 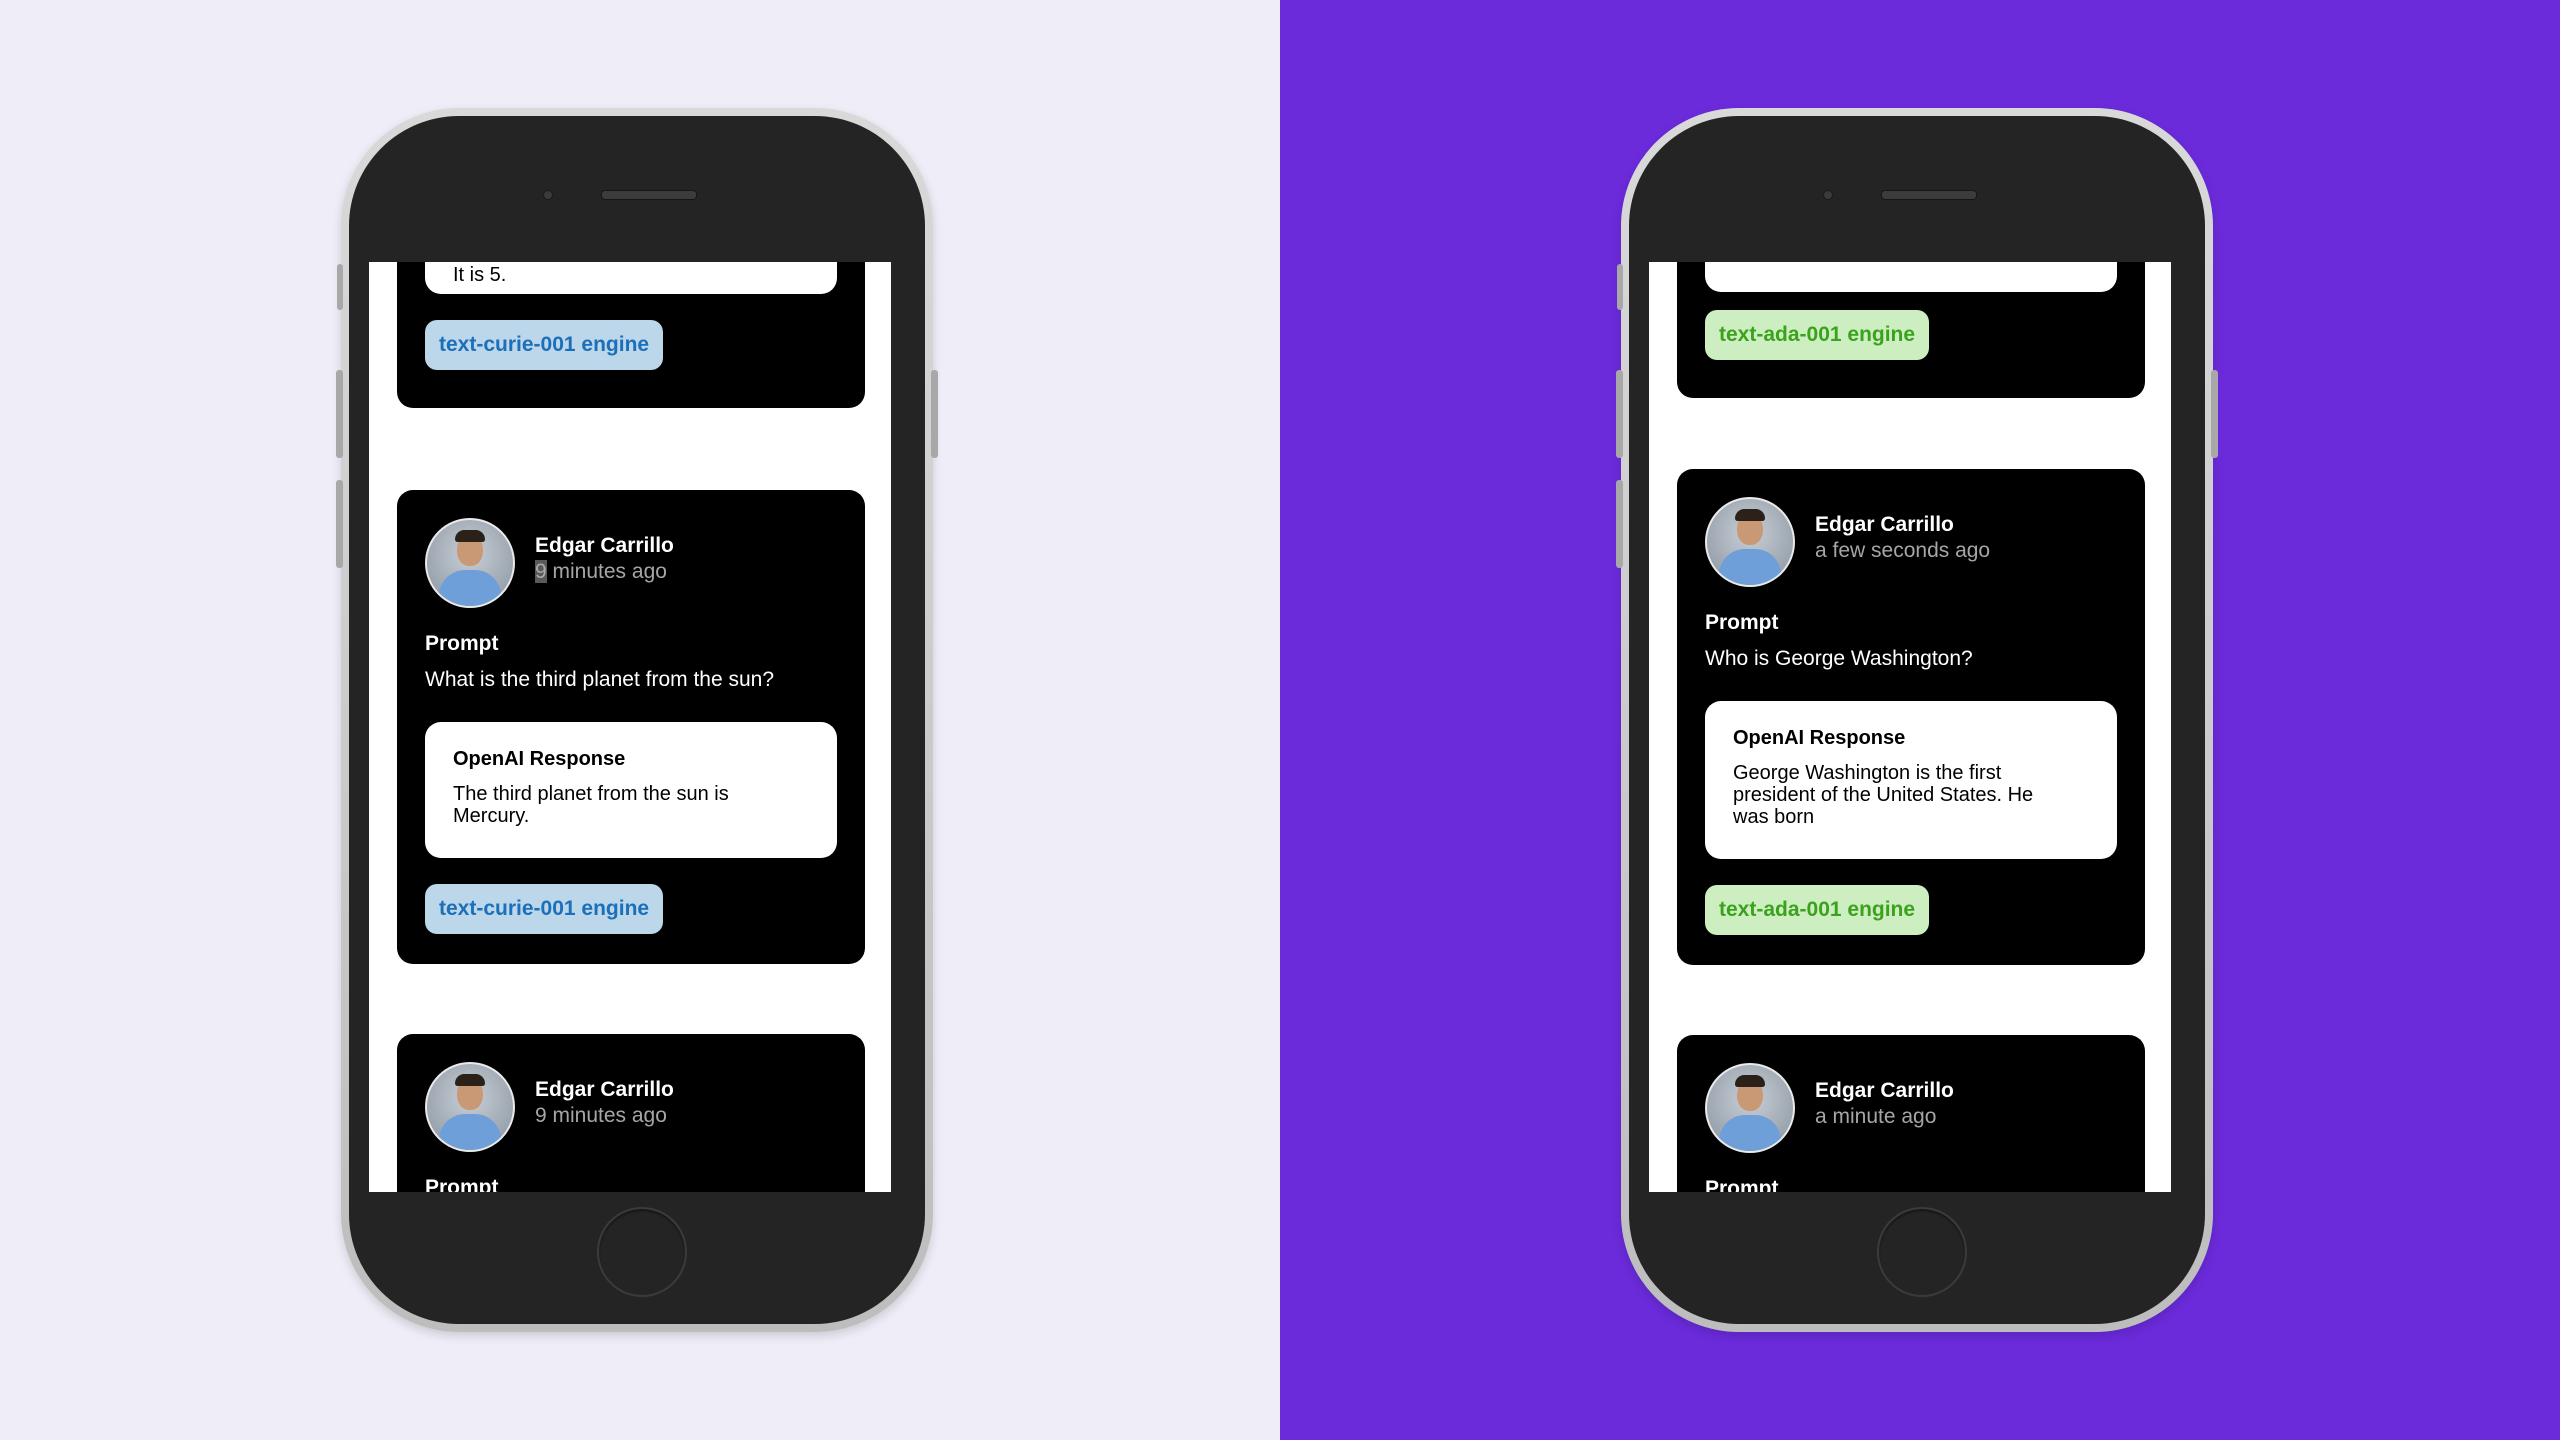 What do you see at coordinates (480, 275) in the screenshot?
I see `response-text: It is 5.` at bounding box center [480, 275].